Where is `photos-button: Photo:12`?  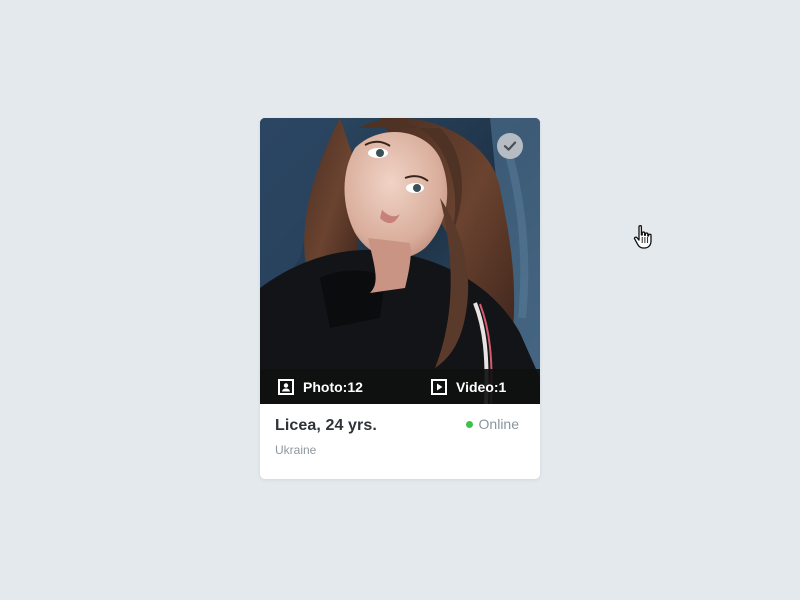 photos-button: Photo:12 is located at coordinates (320, 386).